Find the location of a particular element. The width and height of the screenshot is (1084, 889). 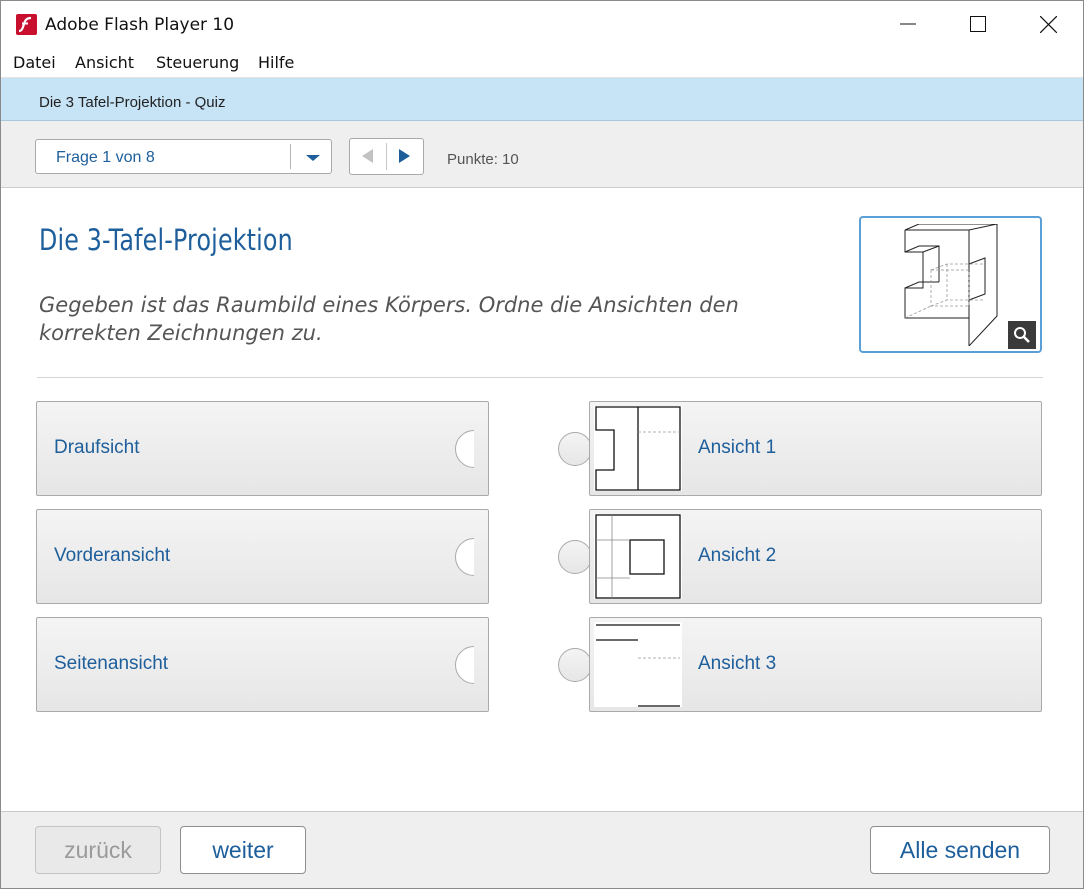

view-label: Ansicht 1 is located at coordinates (737, 447).